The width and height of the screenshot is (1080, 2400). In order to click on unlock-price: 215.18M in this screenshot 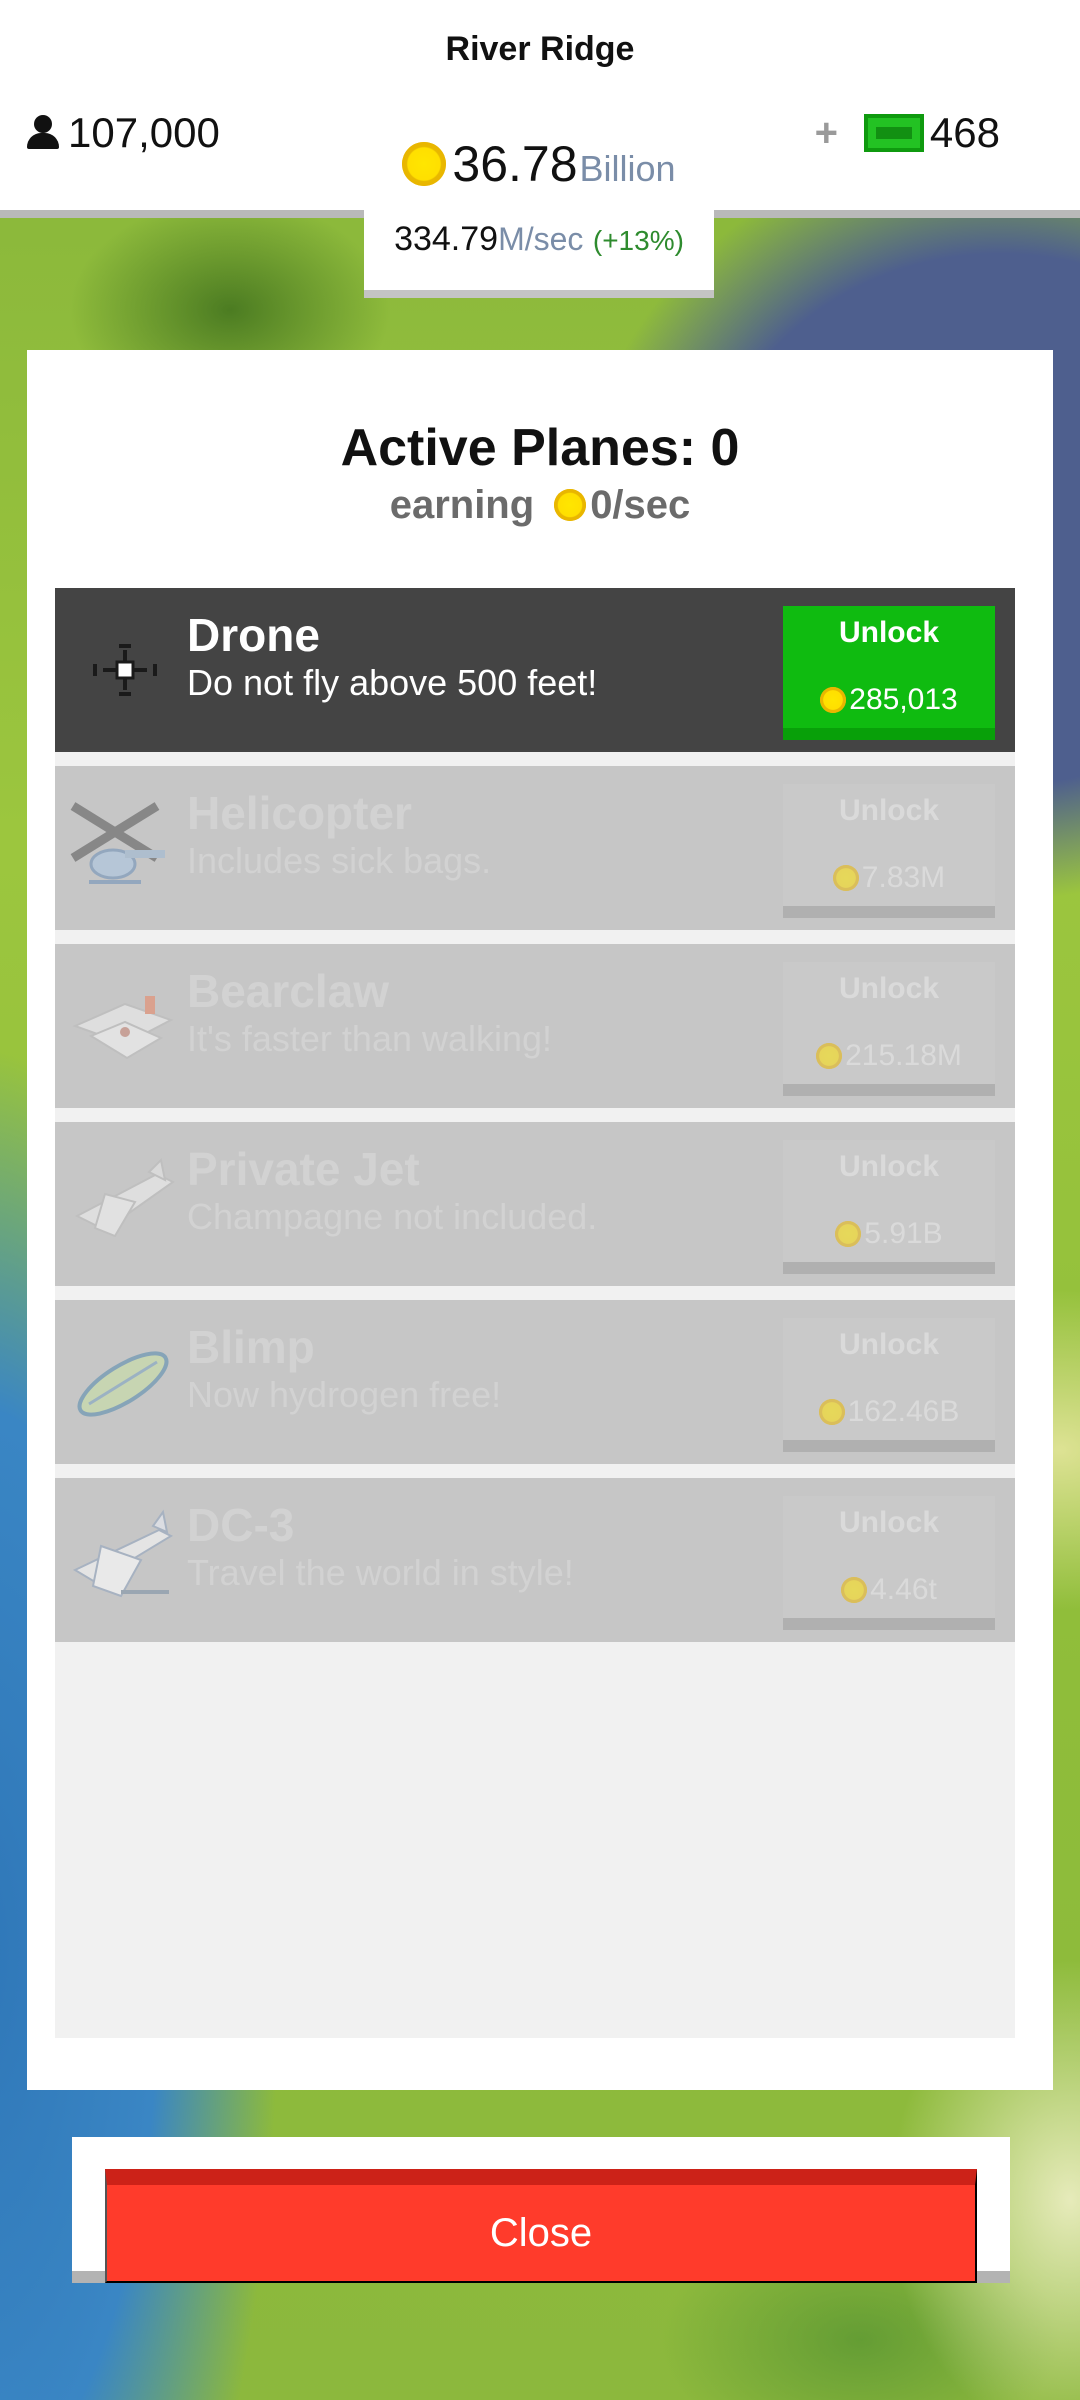, I will do `click(889, 1056)`.